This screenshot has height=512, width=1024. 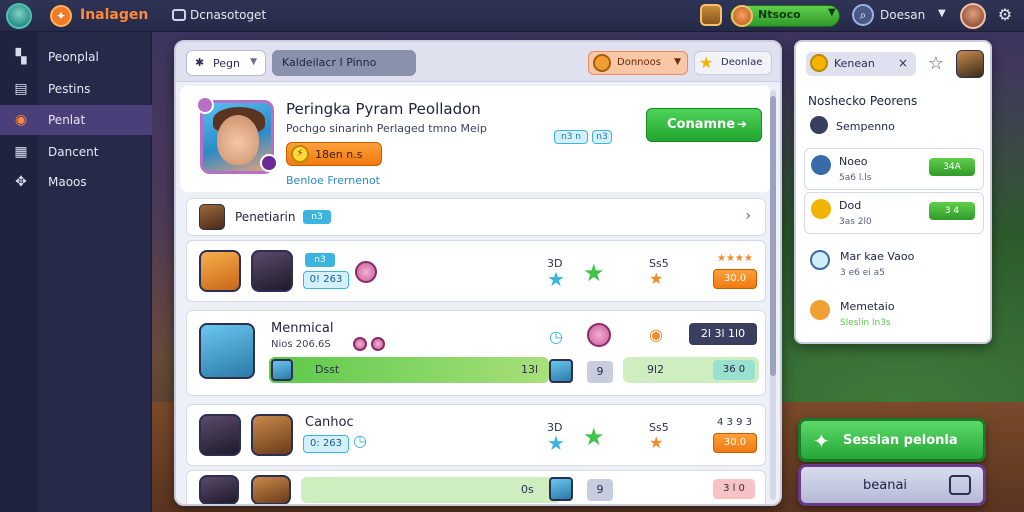 What do you see at coordinates (61, 16) in the screenshot?
I see `app-logo-icon: ✦` at bounding box center [61, 16].